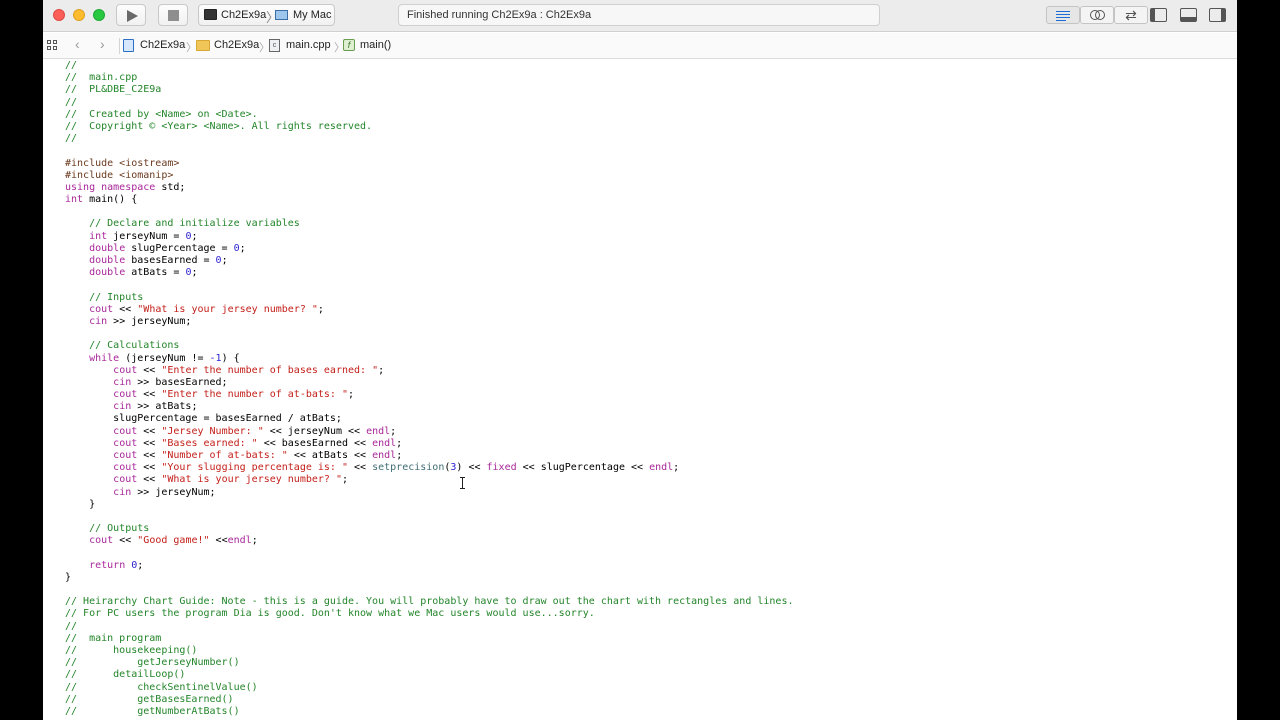  Describe the element at coordinates (429, 639) in the screenshot. I see `code-line: // main program` at that location.